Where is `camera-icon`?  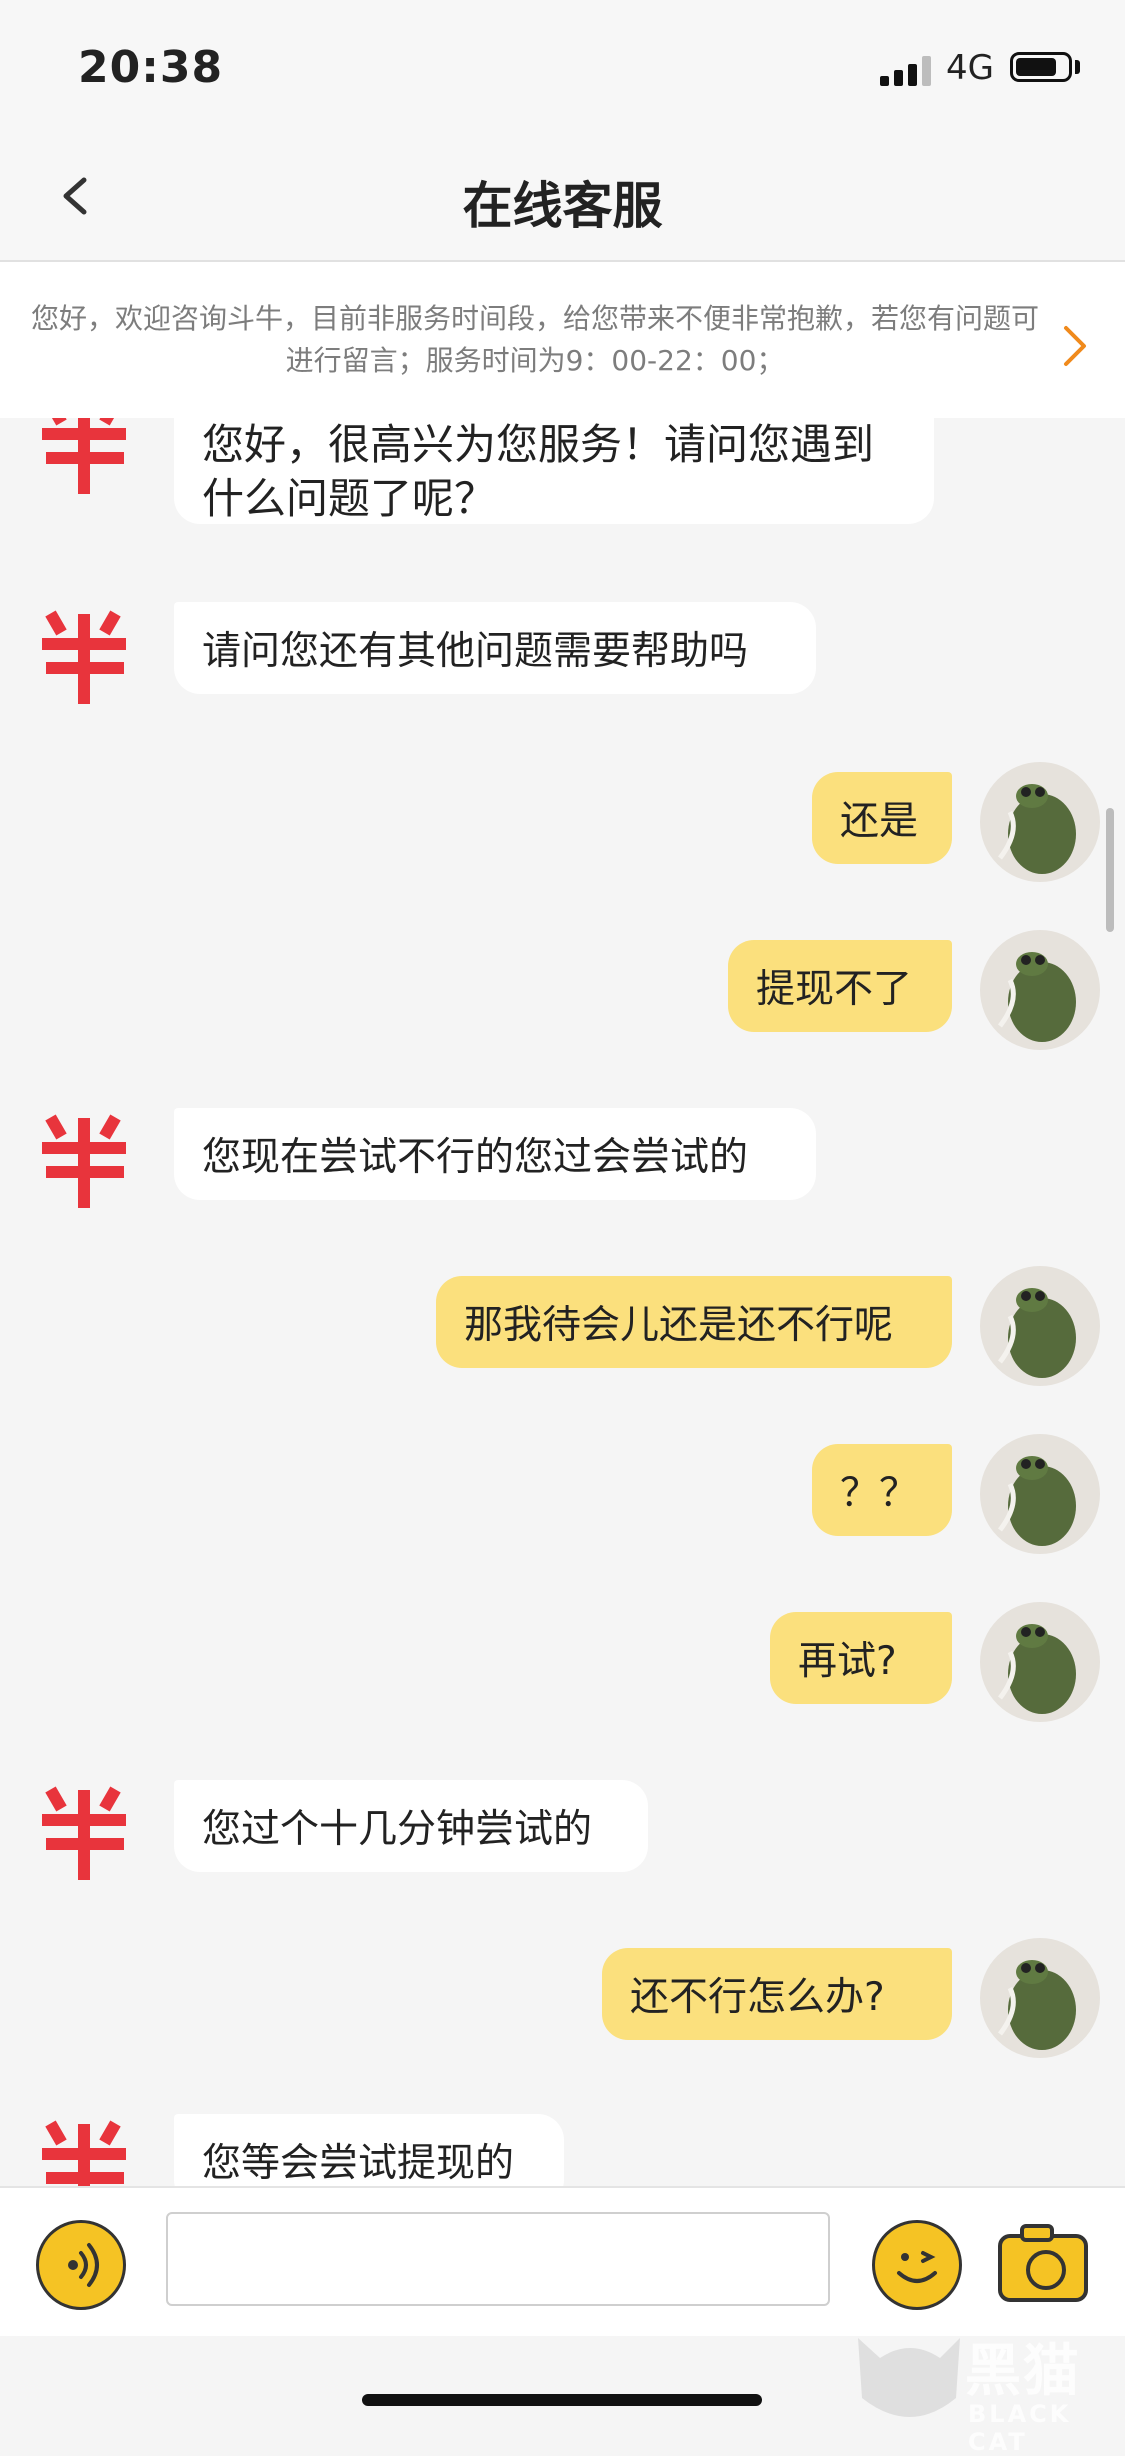 camera-icon is located at coordinates (1043, 2262).